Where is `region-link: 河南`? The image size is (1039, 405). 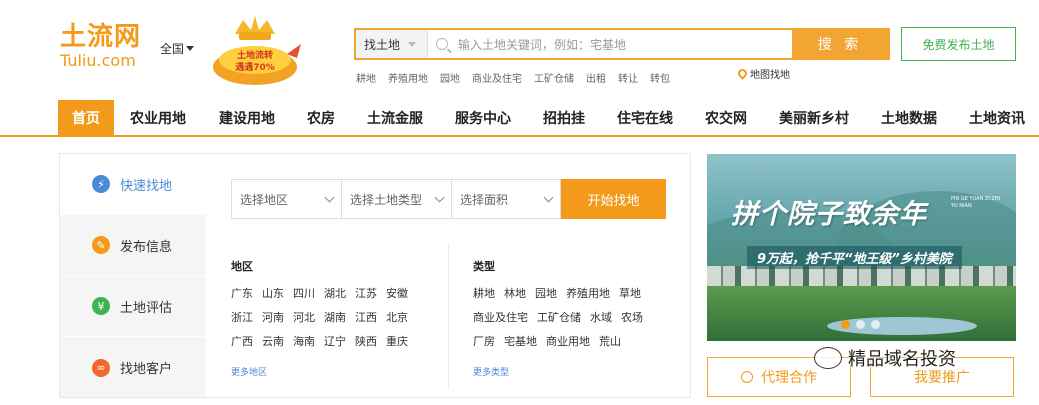 region-link: 河南 is located at coordinates (273, 317).